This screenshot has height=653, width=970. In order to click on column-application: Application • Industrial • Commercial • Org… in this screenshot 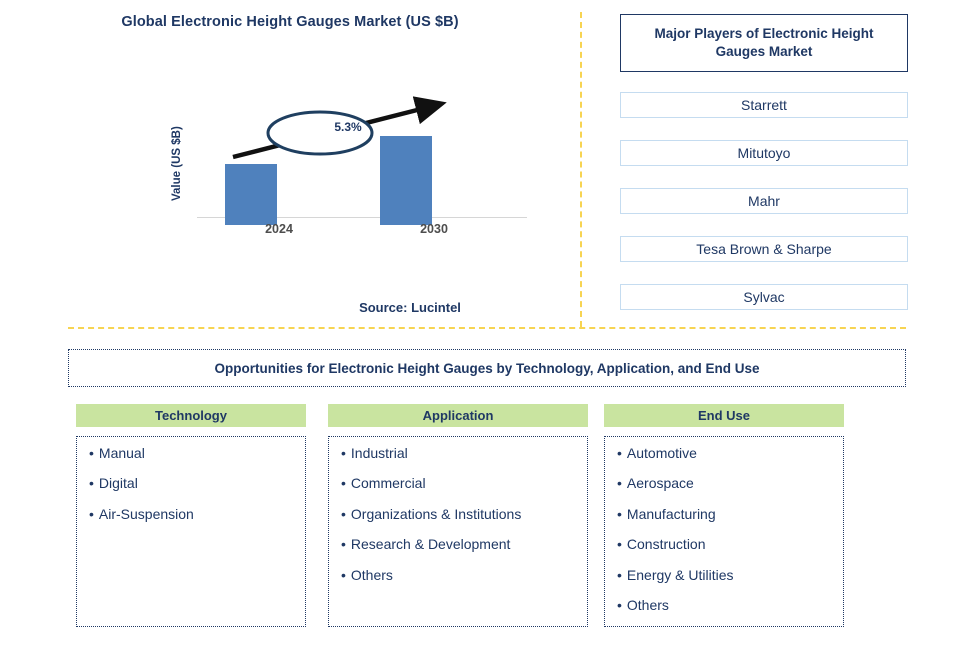, I will do `click(458, 515)`.